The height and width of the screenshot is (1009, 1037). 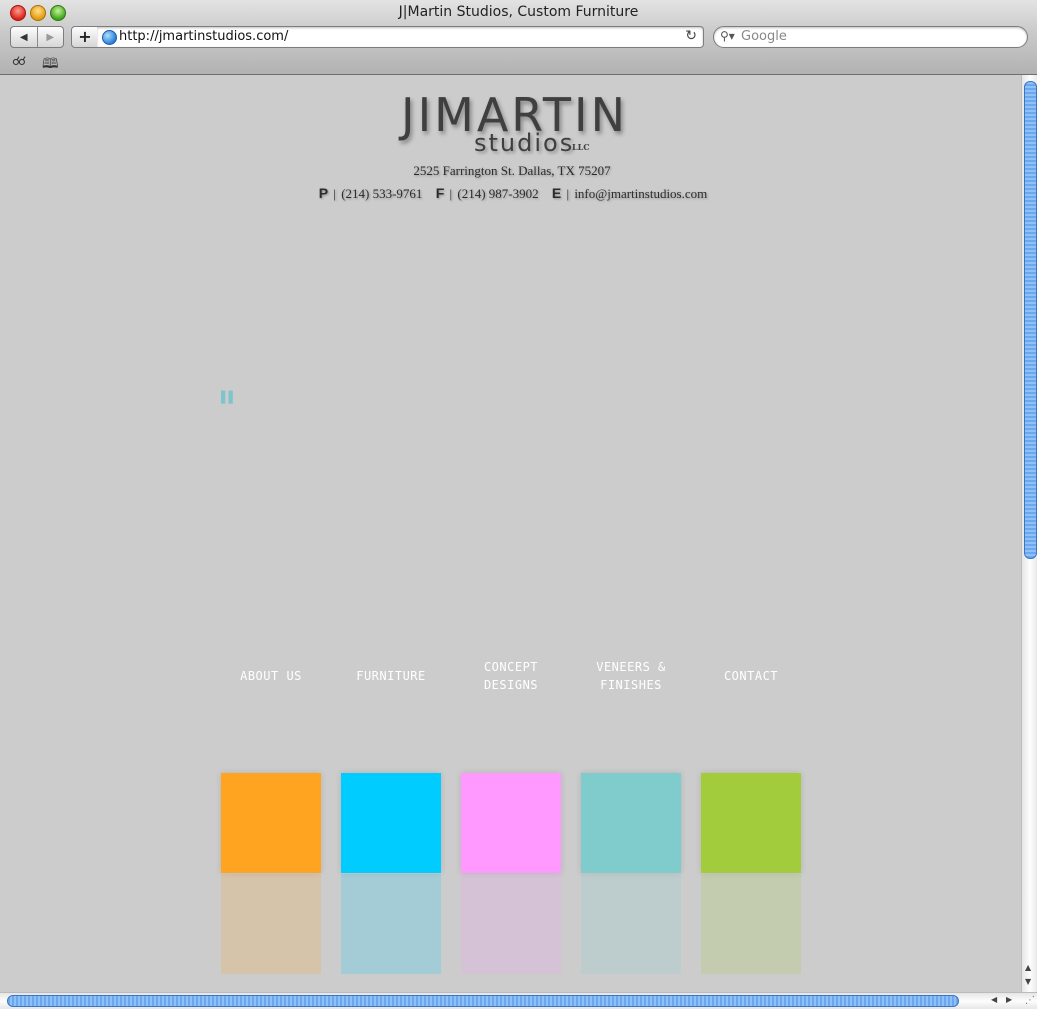 I want to click on address-bar: http://jmartinstudios.com/ ↻, so click(x=400, y=37).